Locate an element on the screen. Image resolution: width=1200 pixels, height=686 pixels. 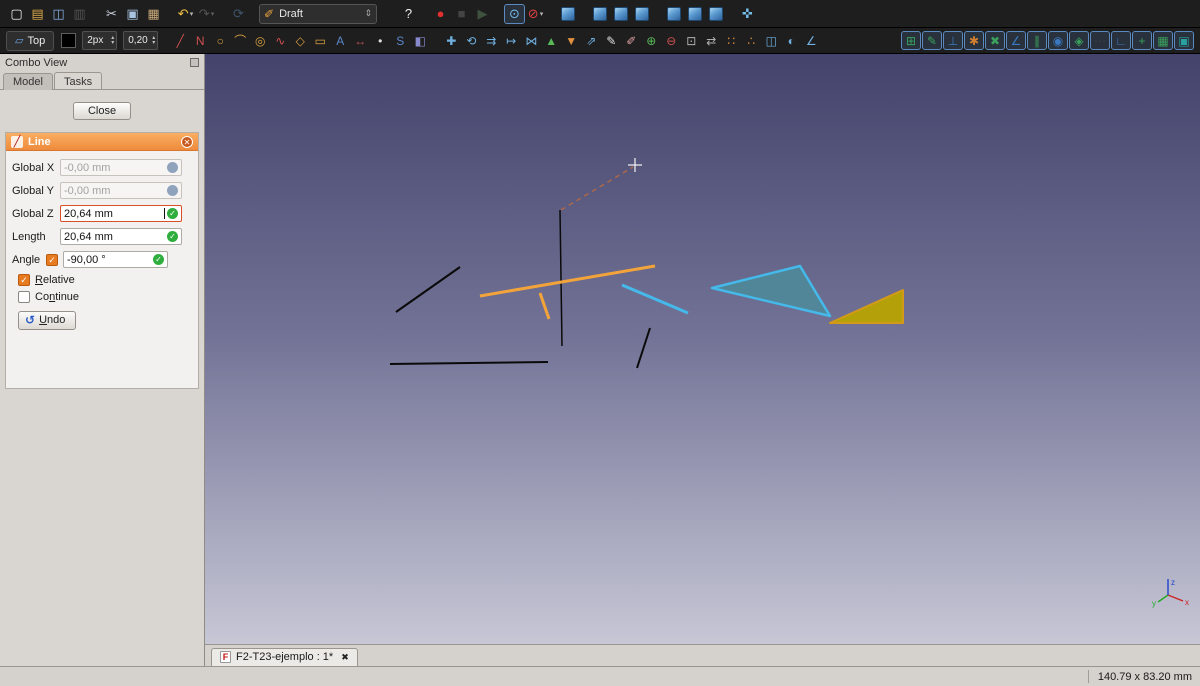
draft-join-icon: ⋈ is located at coordinates (531, 40).